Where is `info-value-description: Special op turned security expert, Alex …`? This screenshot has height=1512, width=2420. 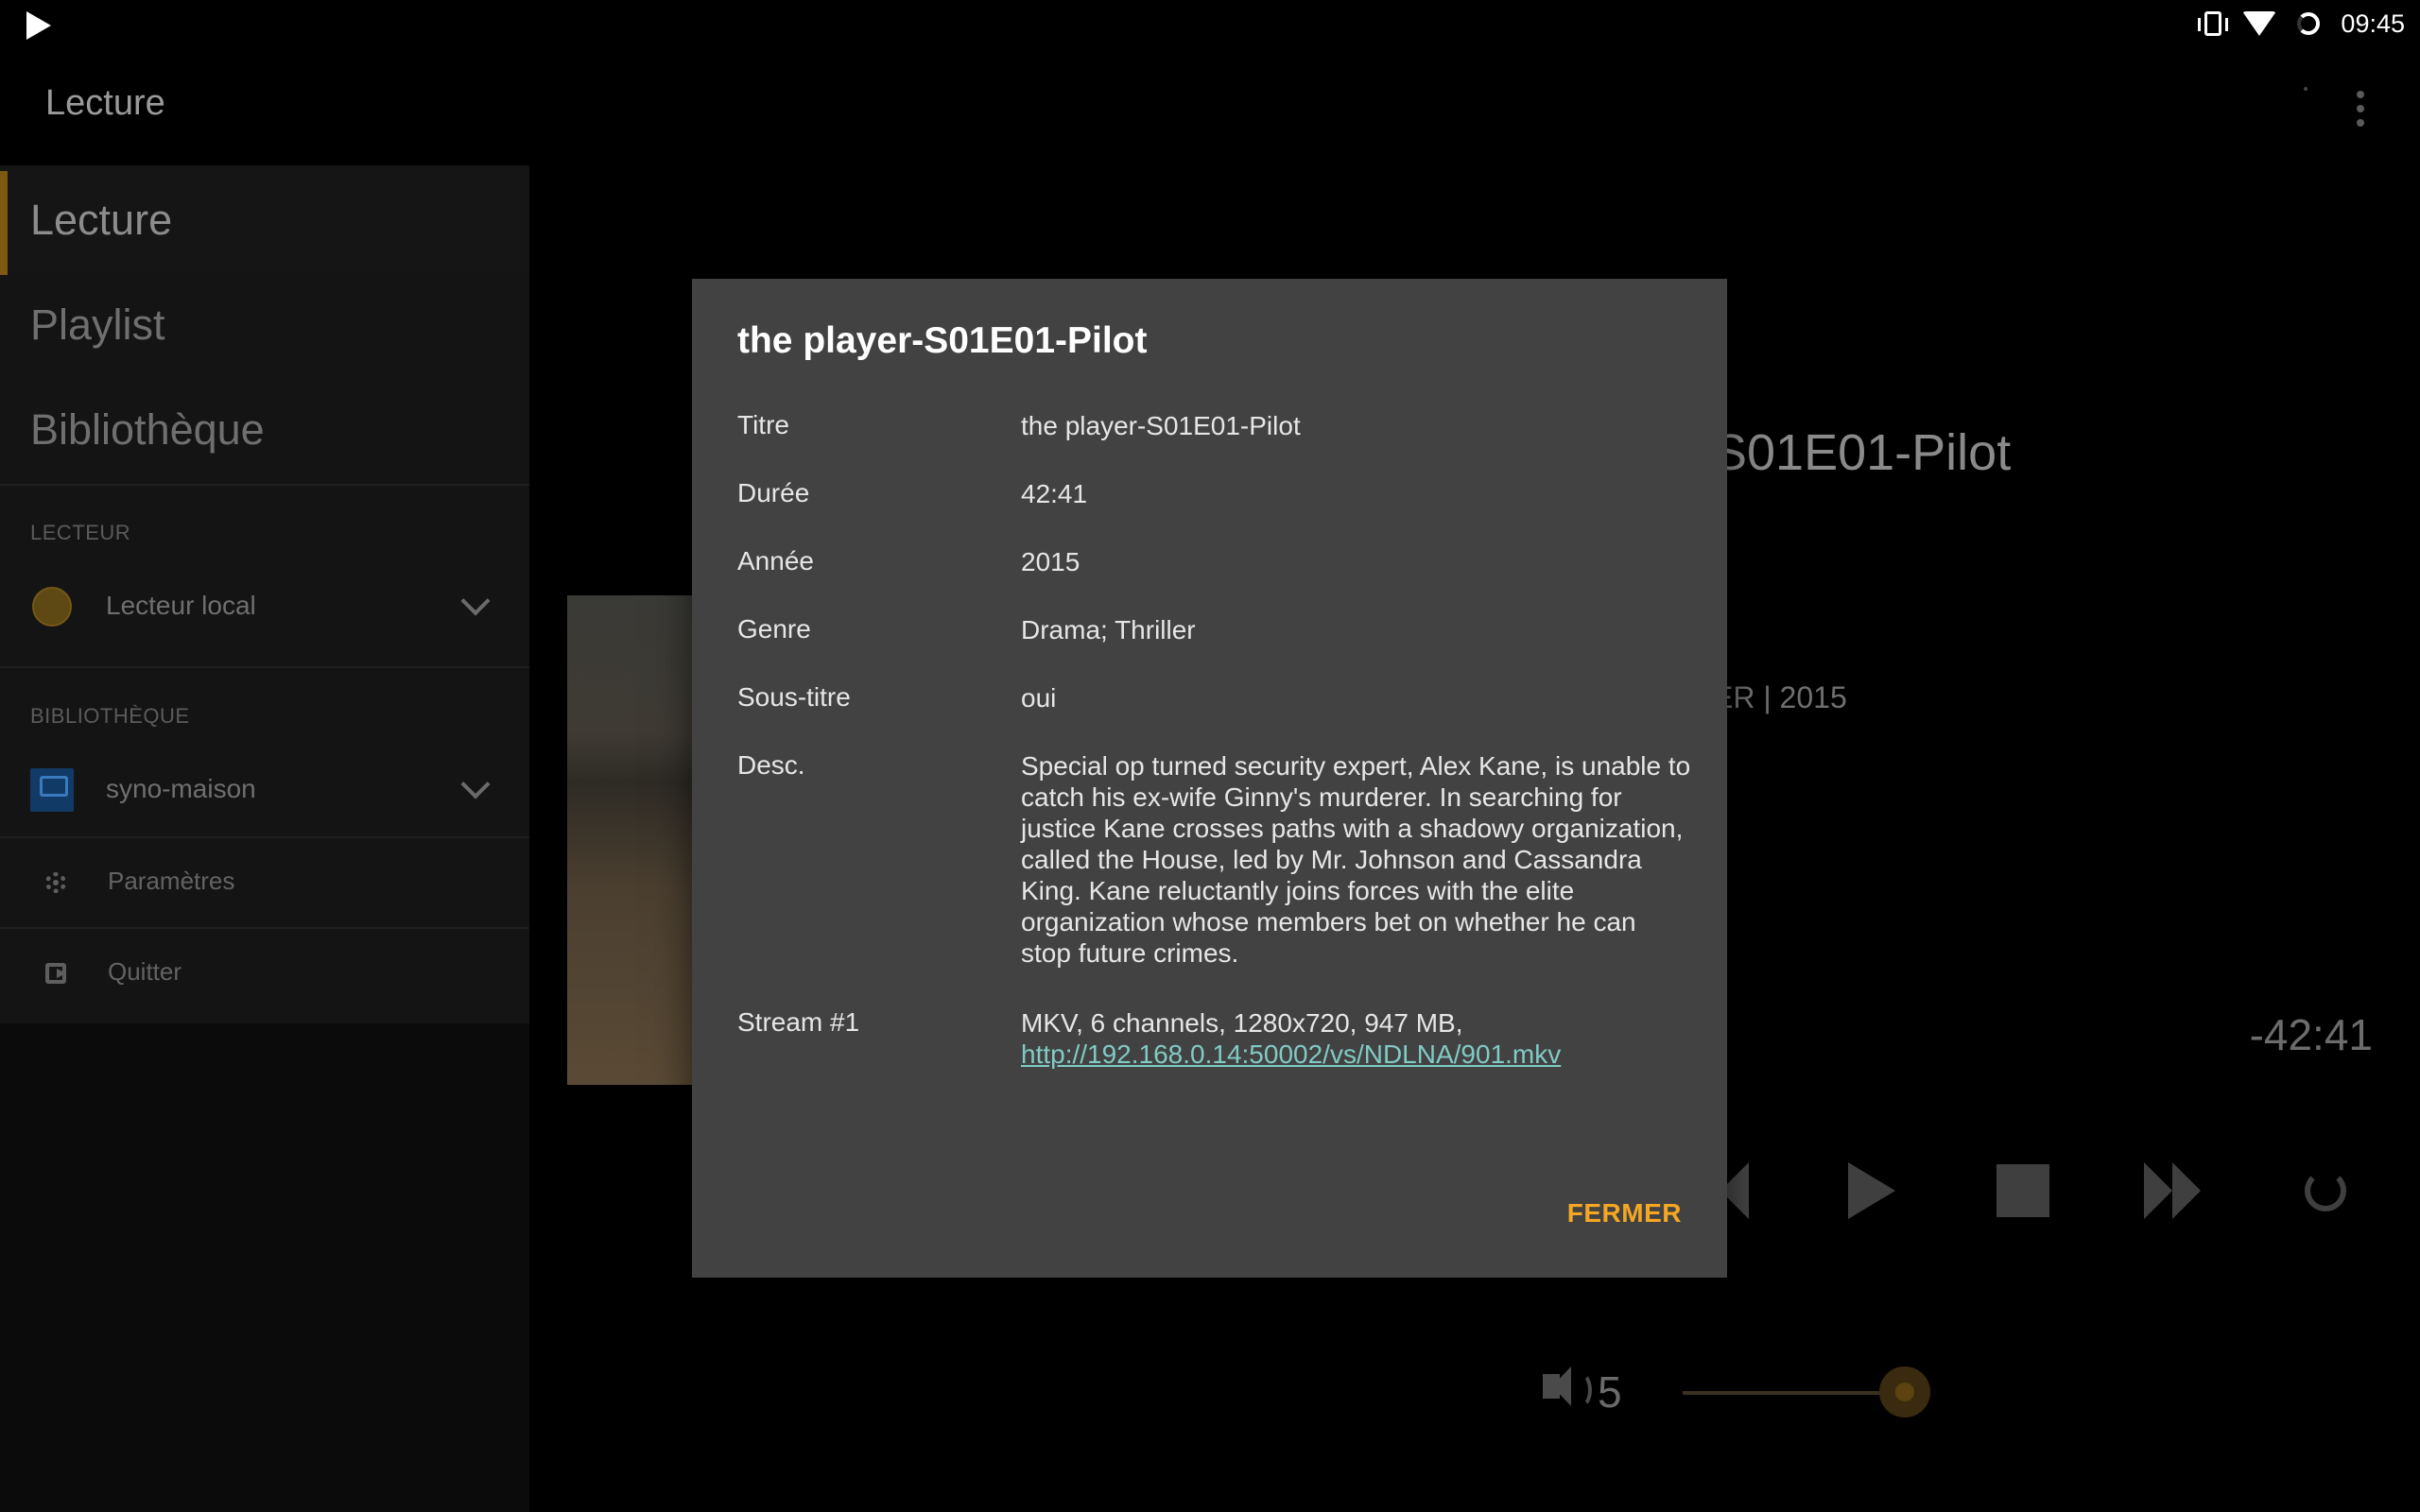
info-value-description: Special op turned security expert, Alex … is located at coordinates (1356, 859).